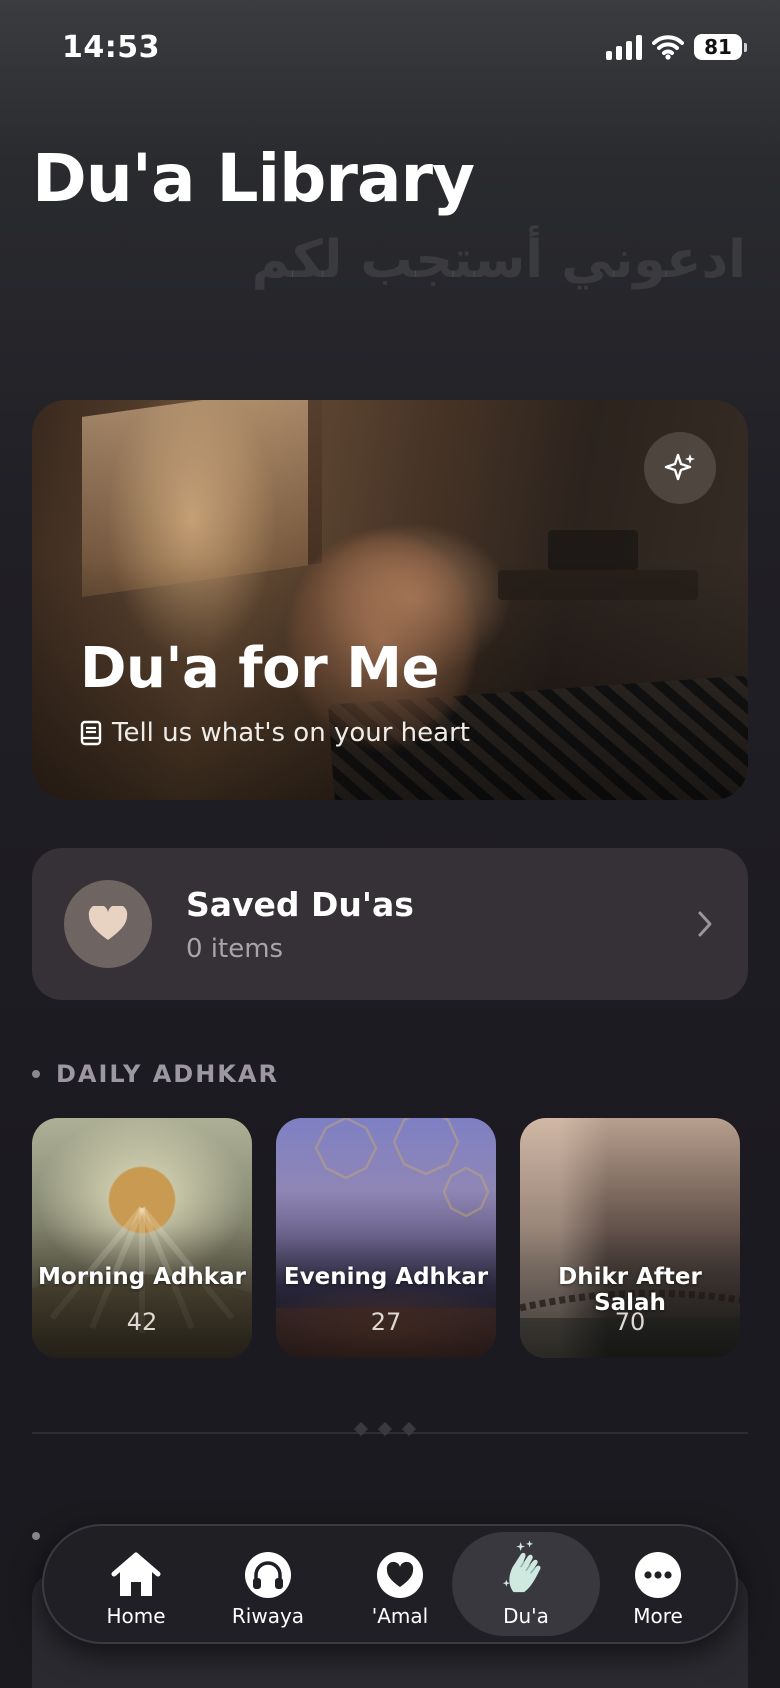  What do you see at coordinates (705, 924) in the screenshot?
I see `chevron-right-icon` at bounding box center [705, 924].